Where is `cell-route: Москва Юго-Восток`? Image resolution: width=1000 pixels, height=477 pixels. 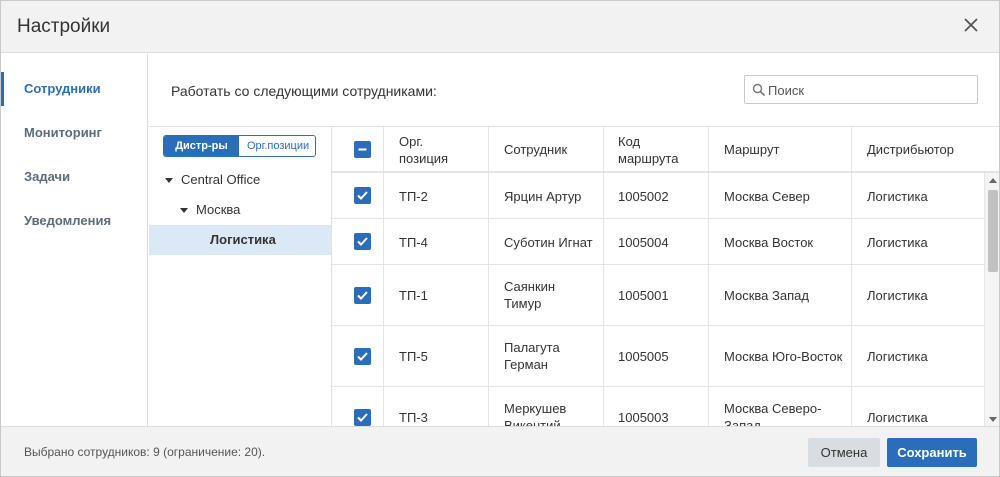
cell-route: Москва Юго-Восток is located at coordinates (783, 356).